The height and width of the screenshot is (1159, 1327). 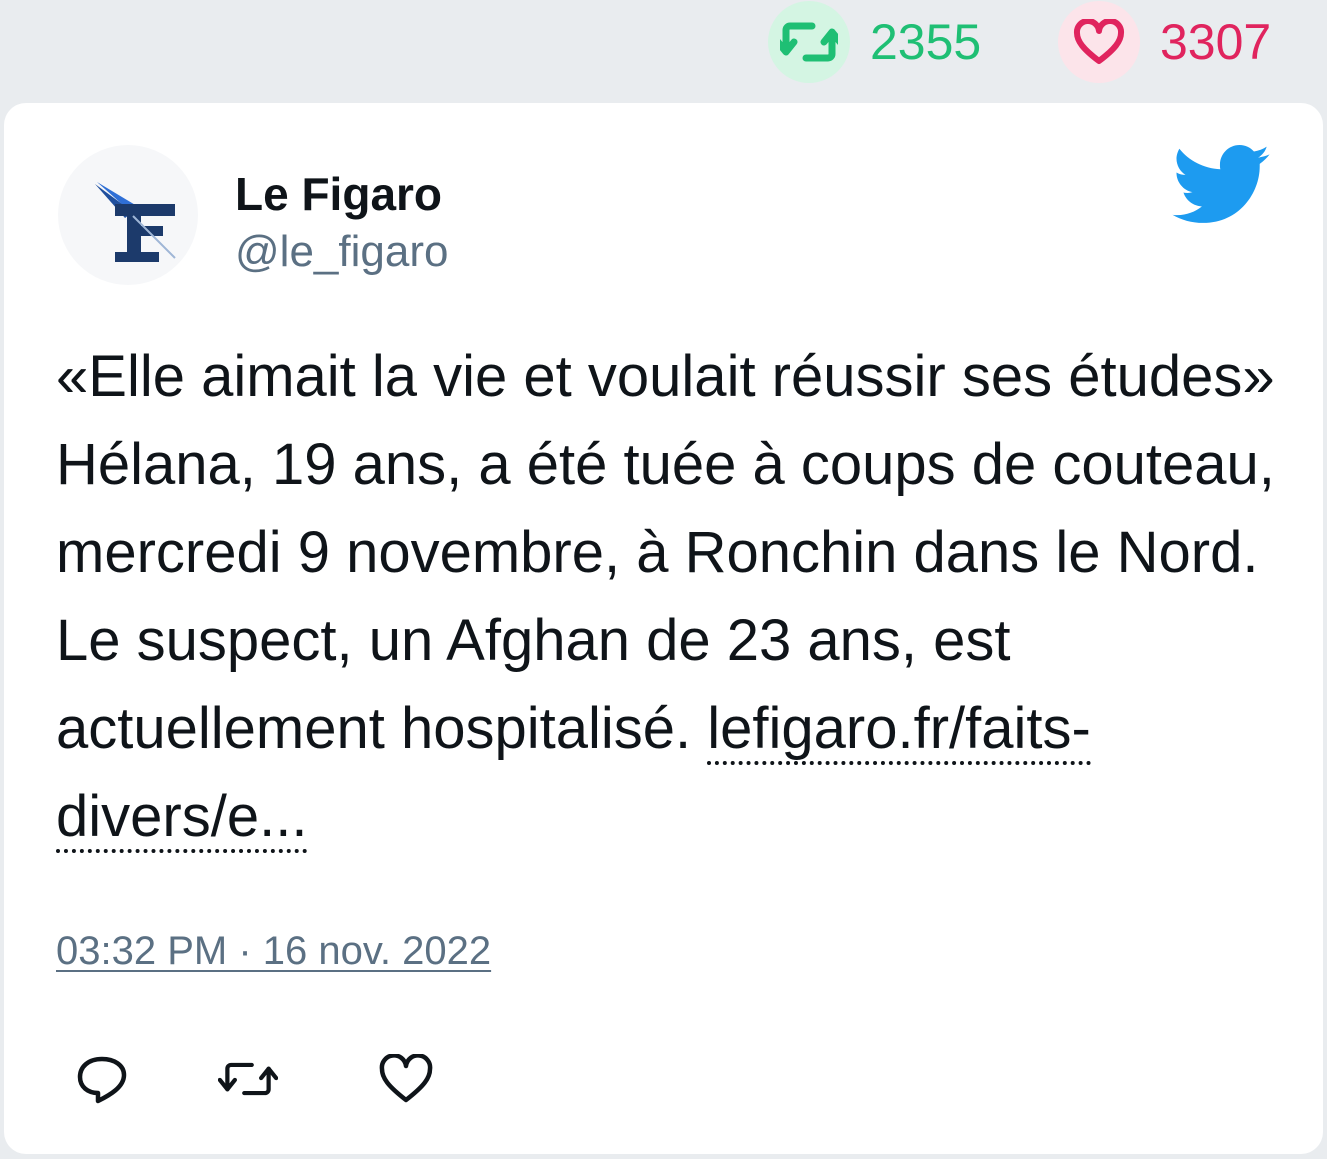 What do you see at coordinates (273, 951) in the screenshot?
I see `tweet-timestamp: 03:32 PM · 16 nov. 2022` at bounding box center [273, 951].